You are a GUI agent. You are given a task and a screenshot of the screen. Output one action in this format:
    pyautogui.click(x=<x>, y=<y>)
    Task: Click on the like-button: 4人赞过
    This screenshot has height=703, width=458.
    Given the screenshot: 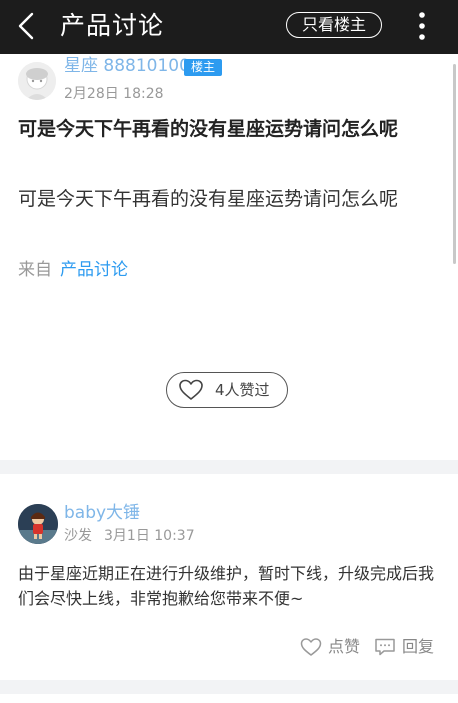 What is the action you would take?
    pyautogui.click(x=227, y=390)
    